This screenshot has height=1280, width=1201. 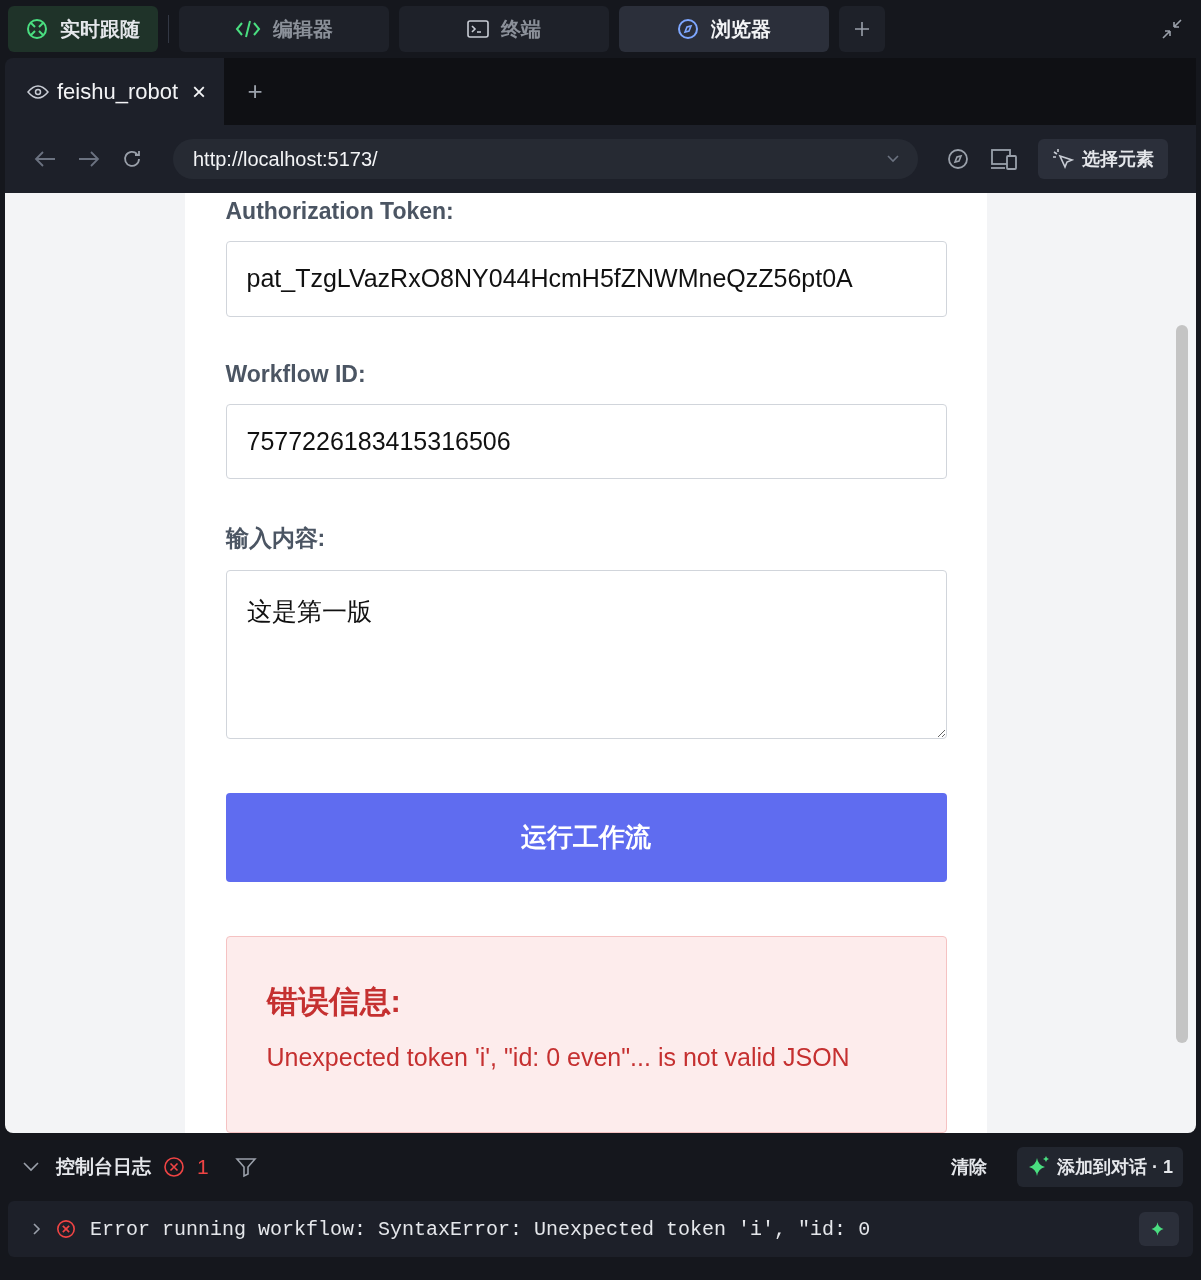 I want to click on code-icon, so click(x=248, y=29).